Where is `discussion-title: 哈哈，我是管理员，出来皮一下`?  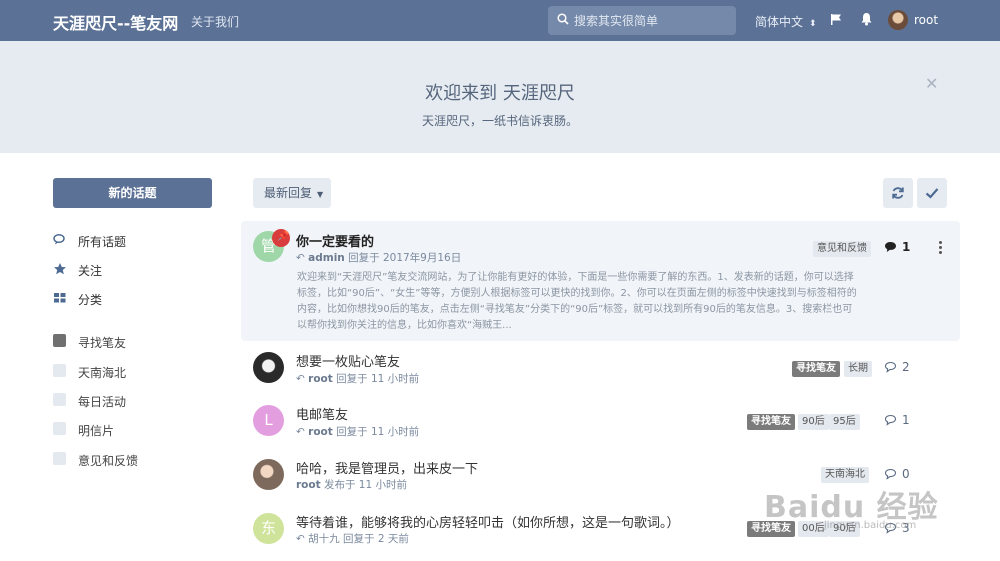
discussion-title: 哈哈，我是管理员，出来皮一下 is located at coordinates (387, 467).